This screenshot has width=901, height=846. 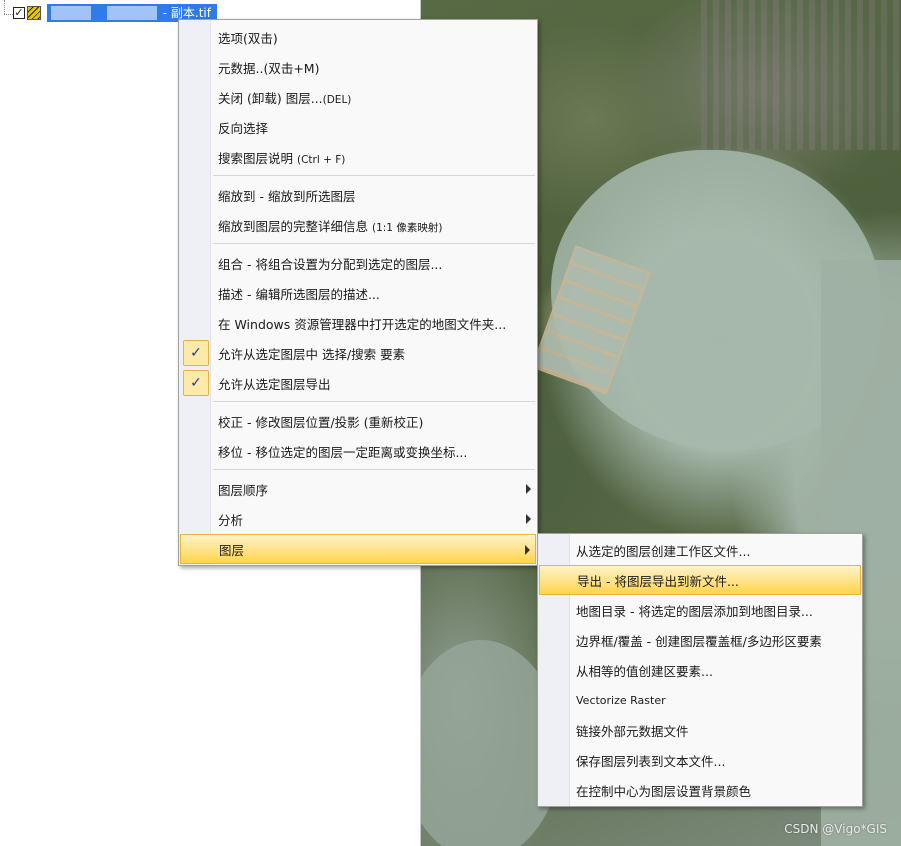 What do you see at coordinates (321, 422) in the screenshot?
I see `menu-item-label: 校正 - 修改图层位置/投影 (重新校正)` at bounding box center [321, 422].